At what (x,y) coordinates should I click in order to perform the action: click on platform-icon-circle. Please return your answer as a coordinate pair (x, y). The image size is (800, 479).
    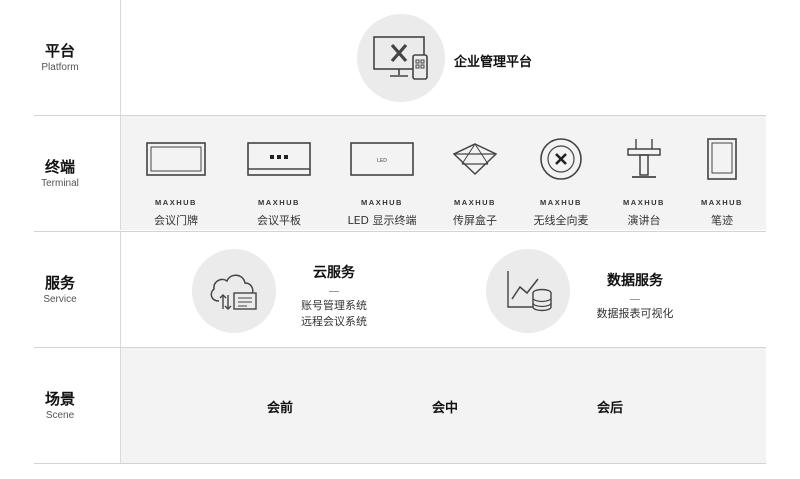
    Looking at the image, I should click on (401, 58).